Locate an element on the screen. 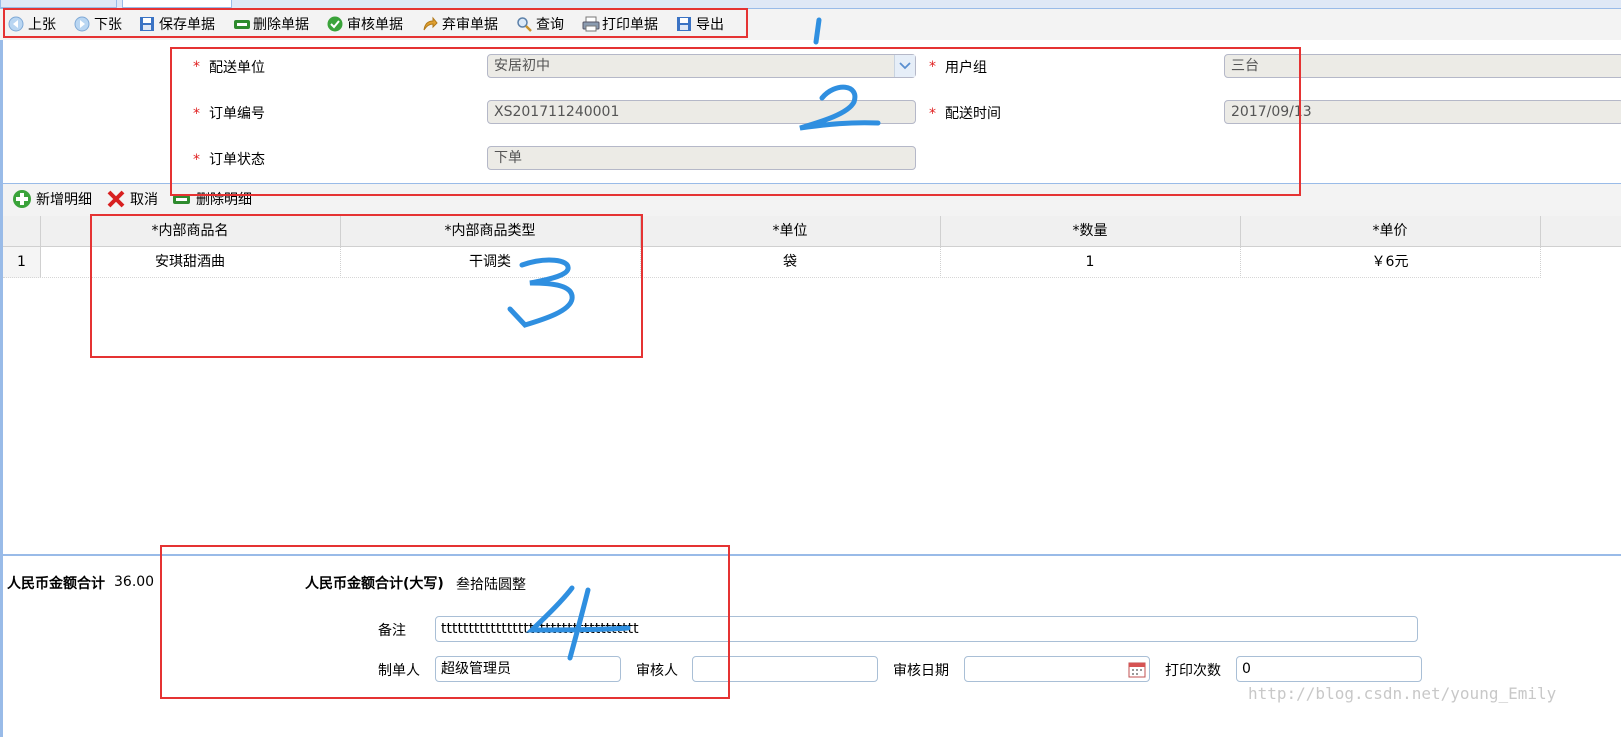  column-header: *数量 is located at coordinates (1090, 231).